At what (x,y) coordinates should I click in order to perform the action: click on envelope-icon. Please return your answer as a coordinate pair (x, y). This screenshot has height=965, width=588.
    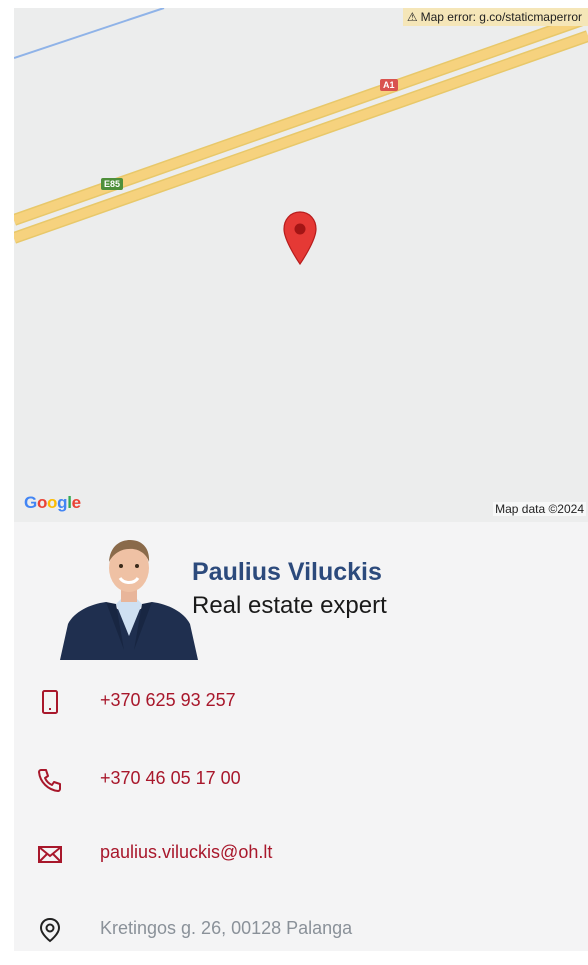
    Looking at the image, I should click on (50, 854).